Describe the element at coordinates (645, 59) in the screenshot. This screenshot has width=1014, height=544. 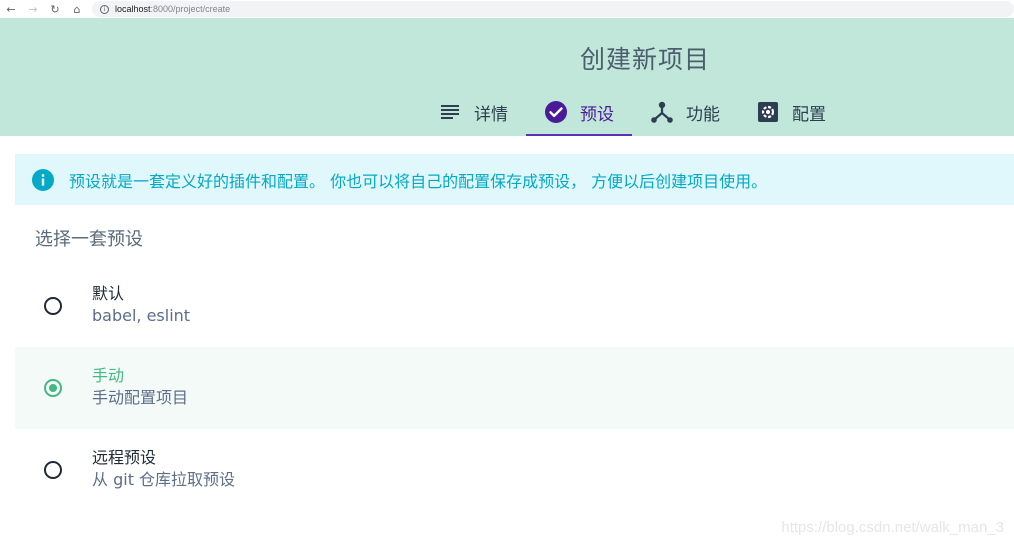
I see `page-title: 创建新项目` at that location.